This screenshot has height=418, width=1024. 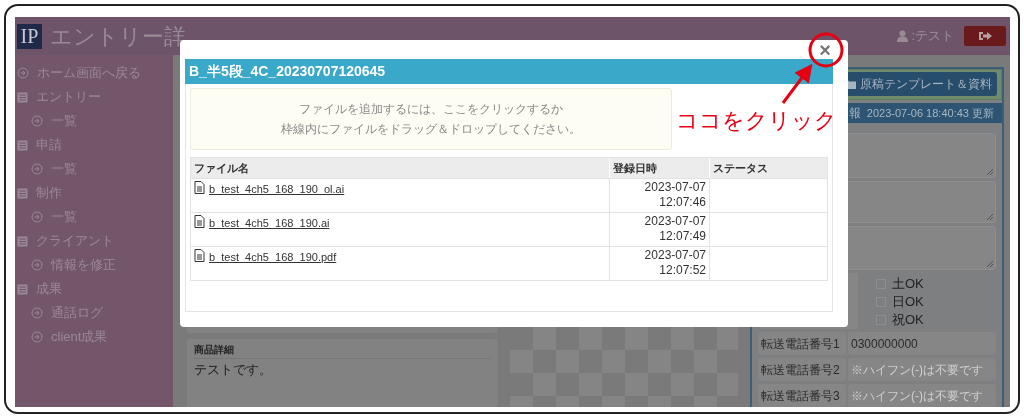 What do you see at coordinates (233, 370) in the screenshot?
I see `detail-text: テストです。` at bounding box center [233, 370].